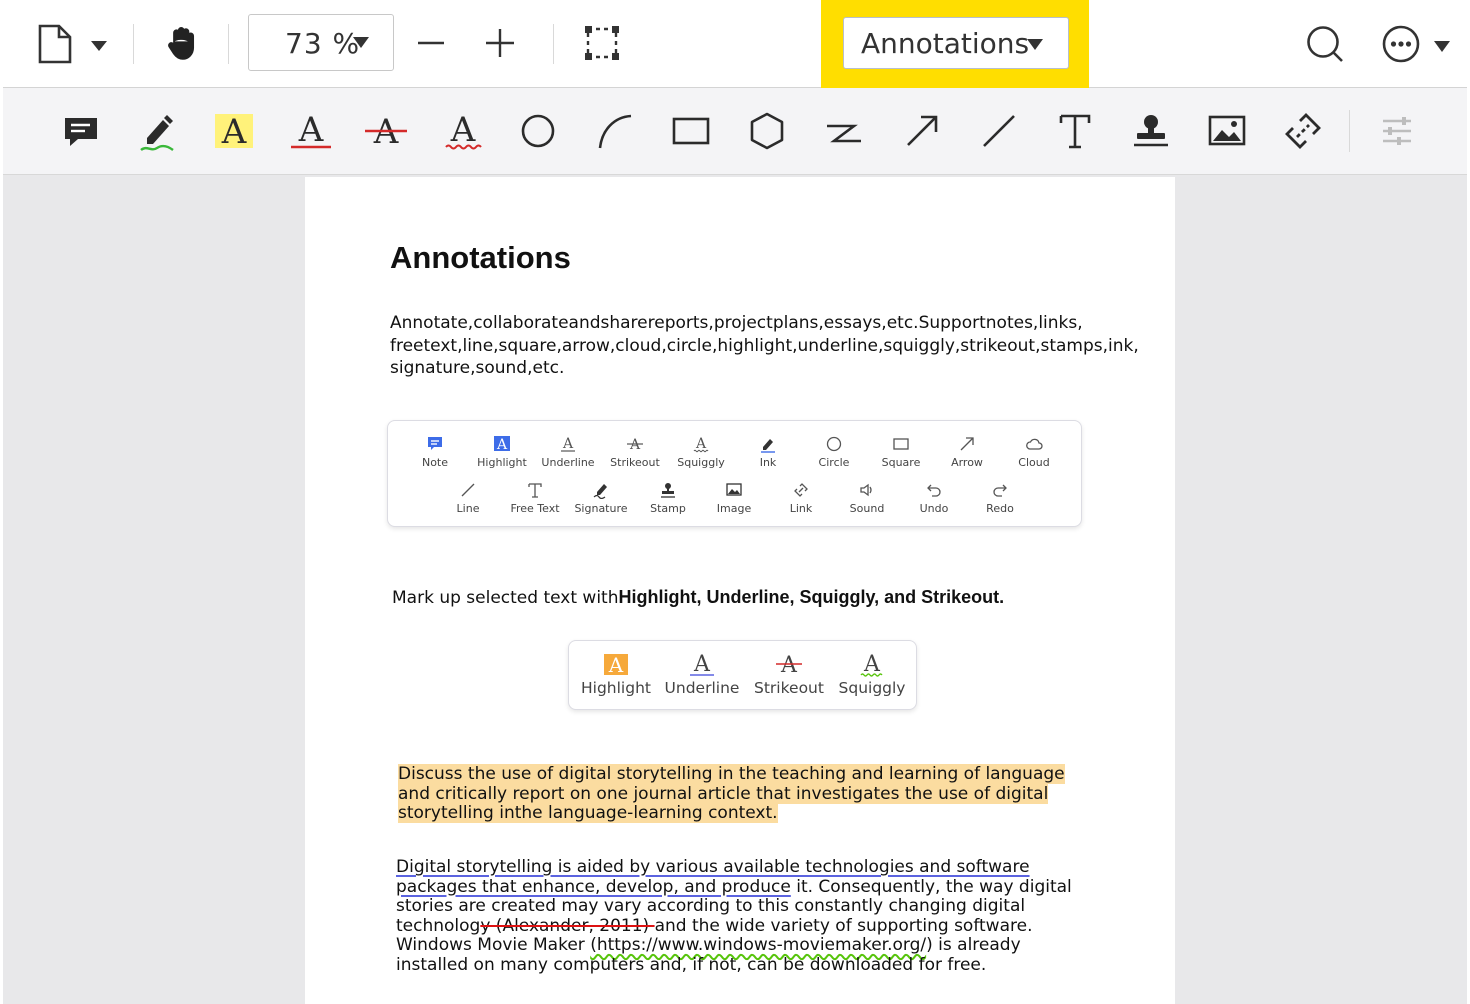 The image size is (1470, 1004). What do you see at coordinates (158, 131) in the screenshot?
I see `ink-pen-icon` at bounding box center [158, 131].